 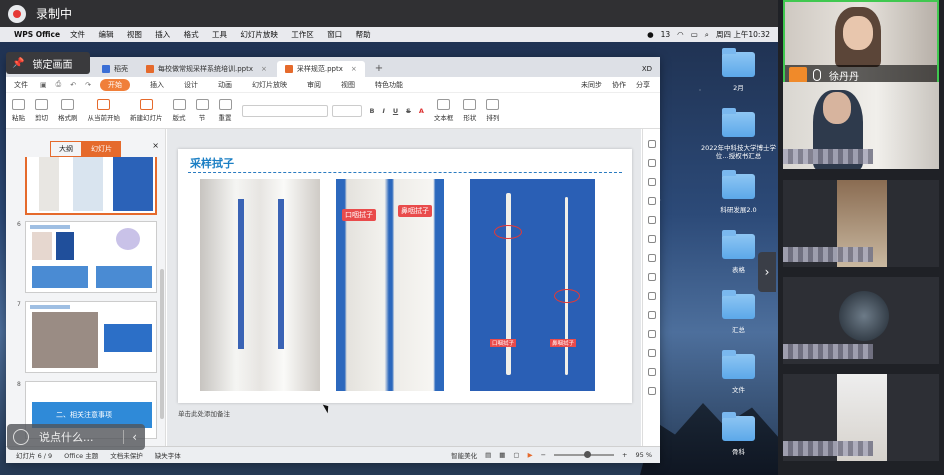 I want to click on ribbon-tab-features: 特色功能, so click(x=389, y=85).